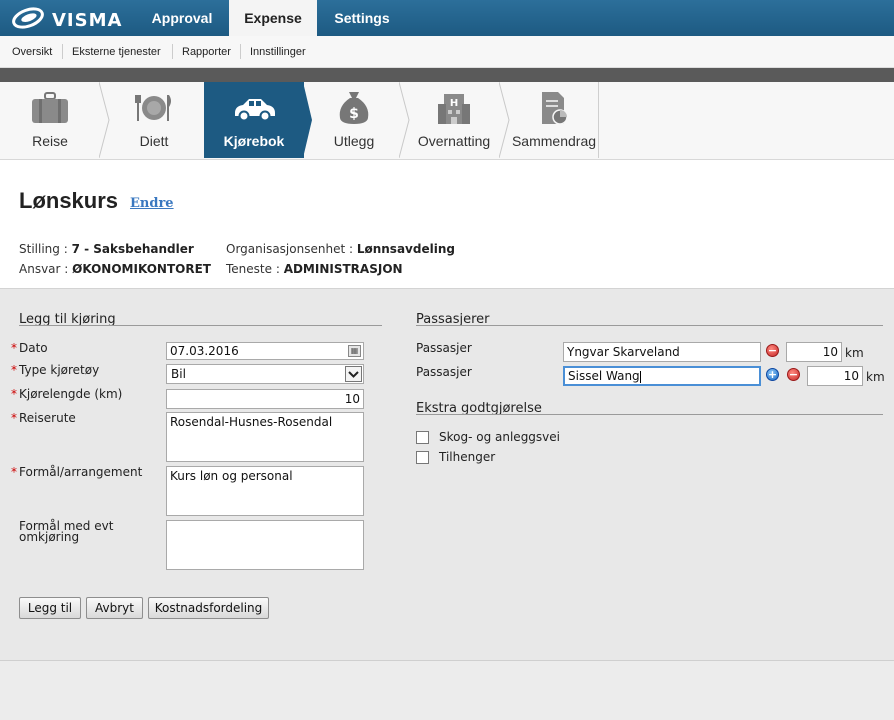  I want to click on label-formal-arrangement: * Formål/arrangement, so click(77, 472).